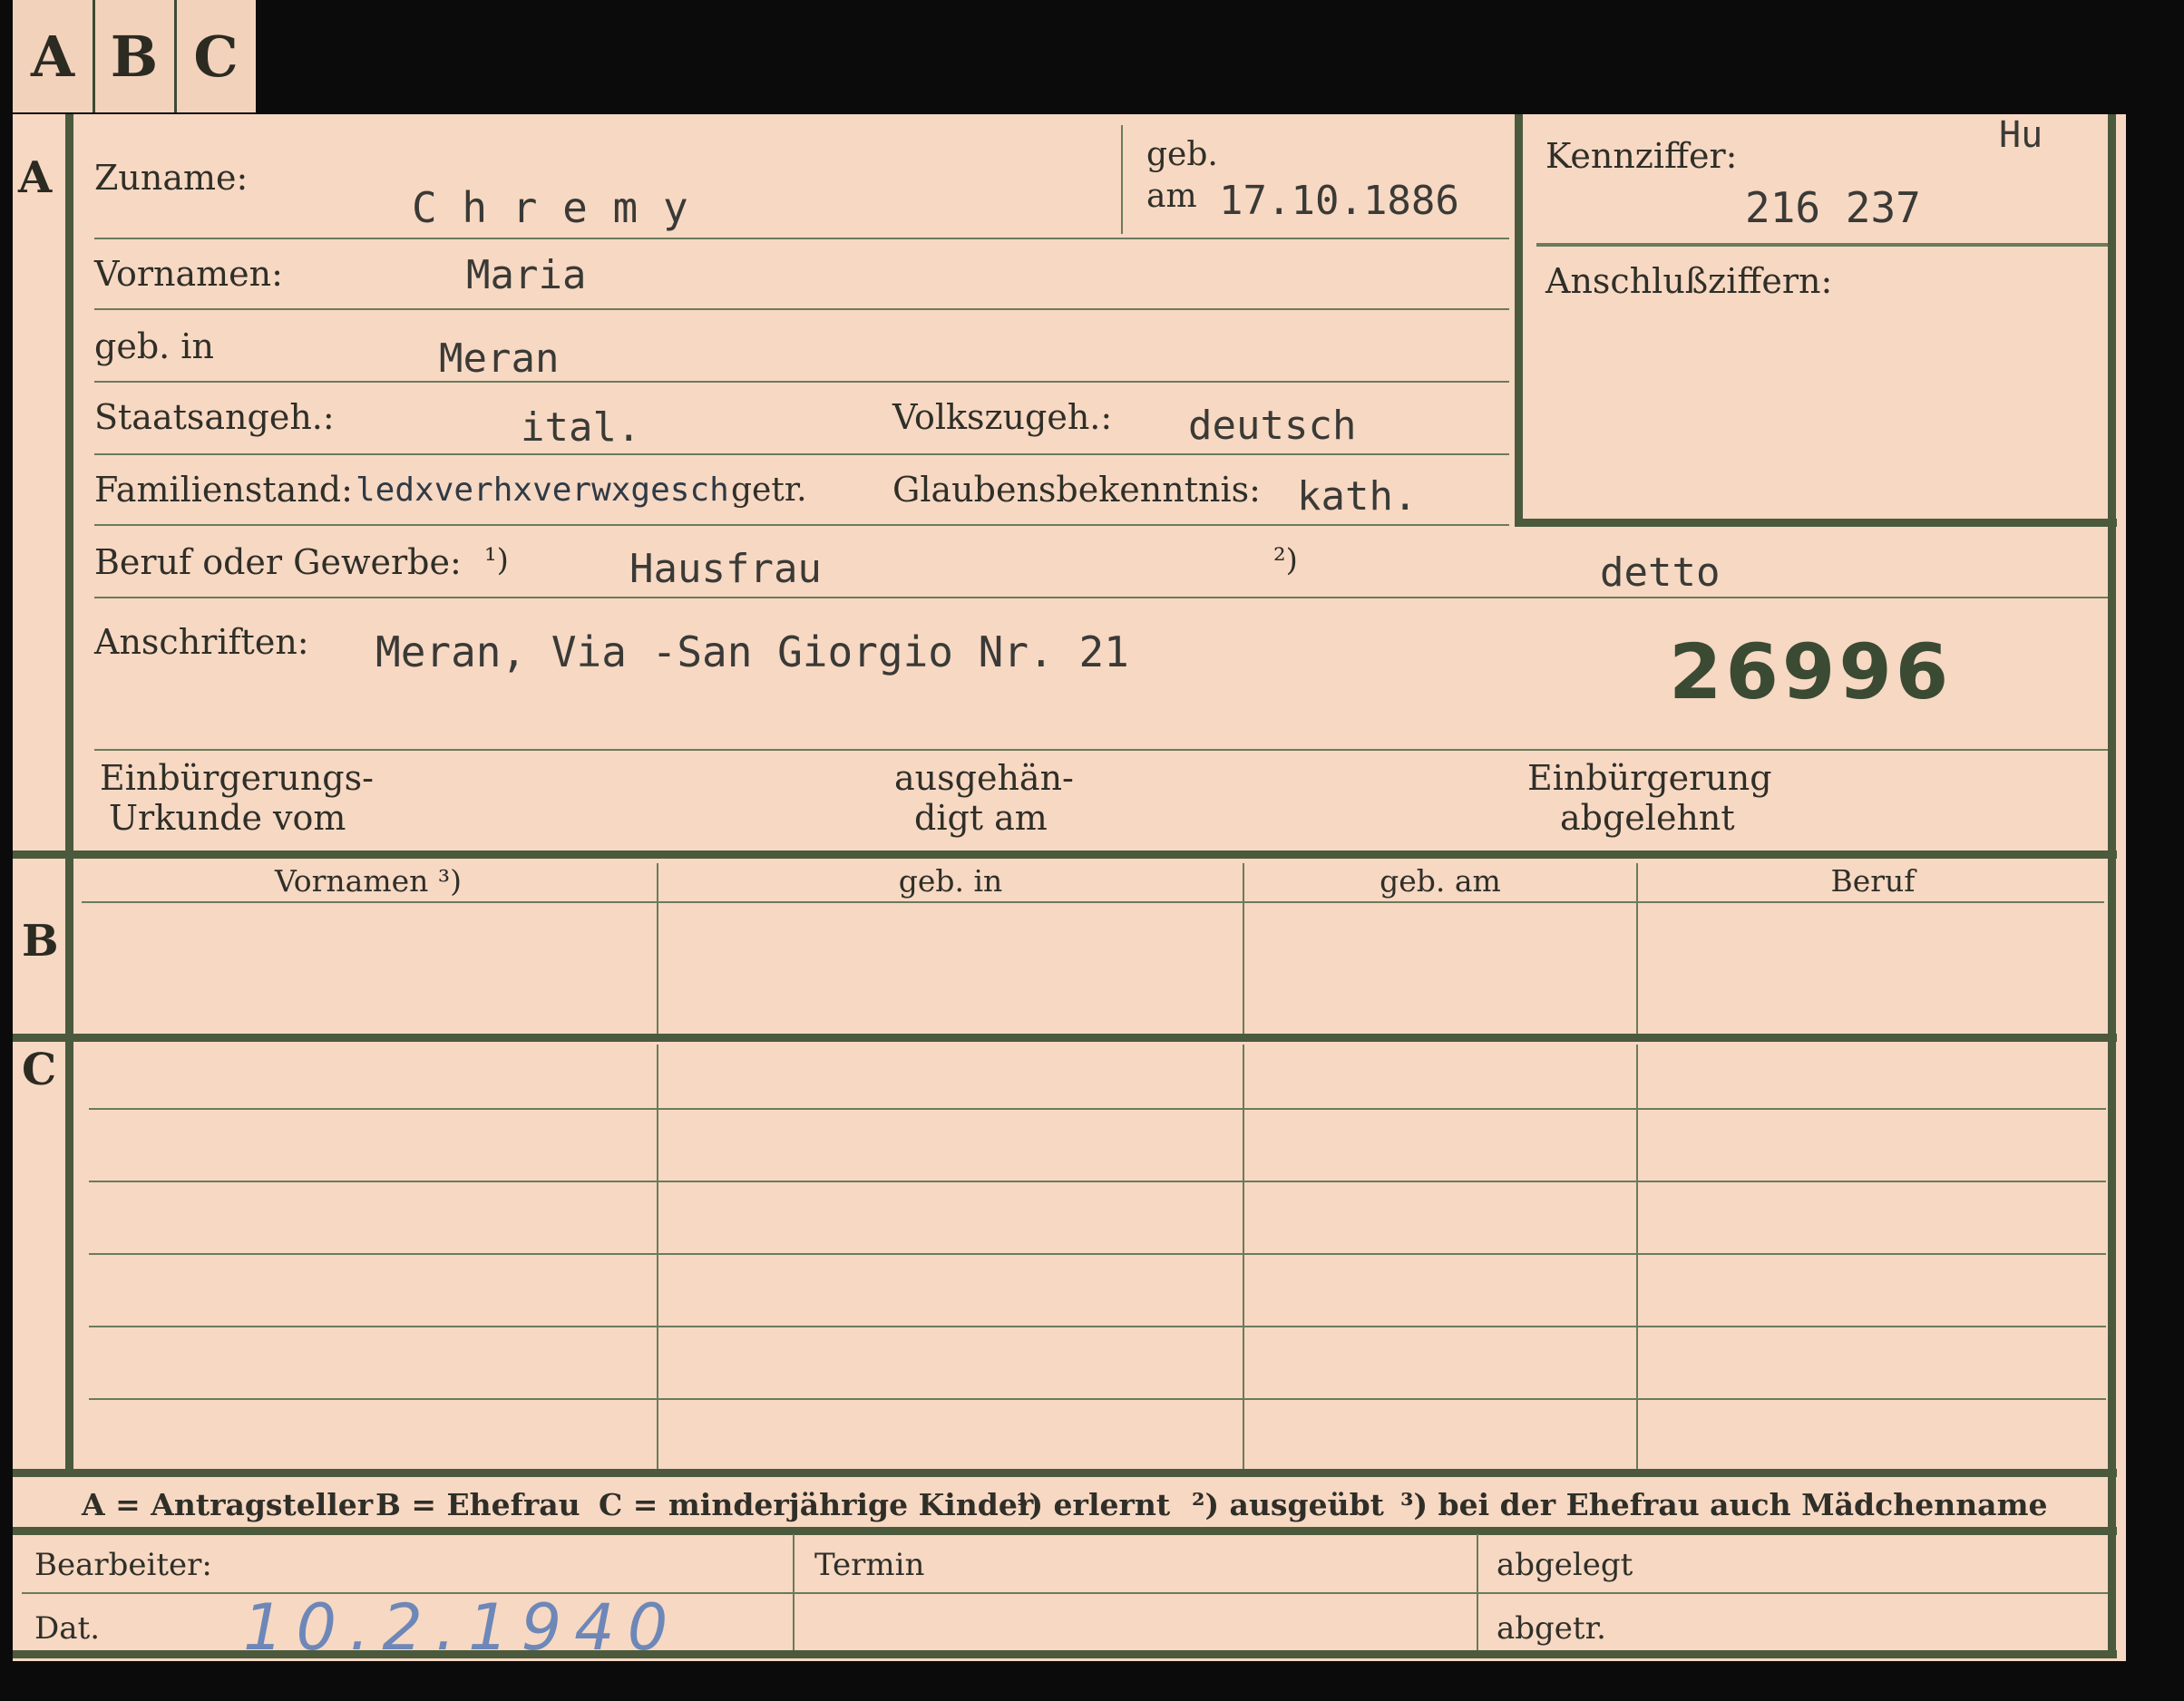 The image size is (2184, 1701). I want to click on b-col-header-3: geb. am, so click(1440, 881).